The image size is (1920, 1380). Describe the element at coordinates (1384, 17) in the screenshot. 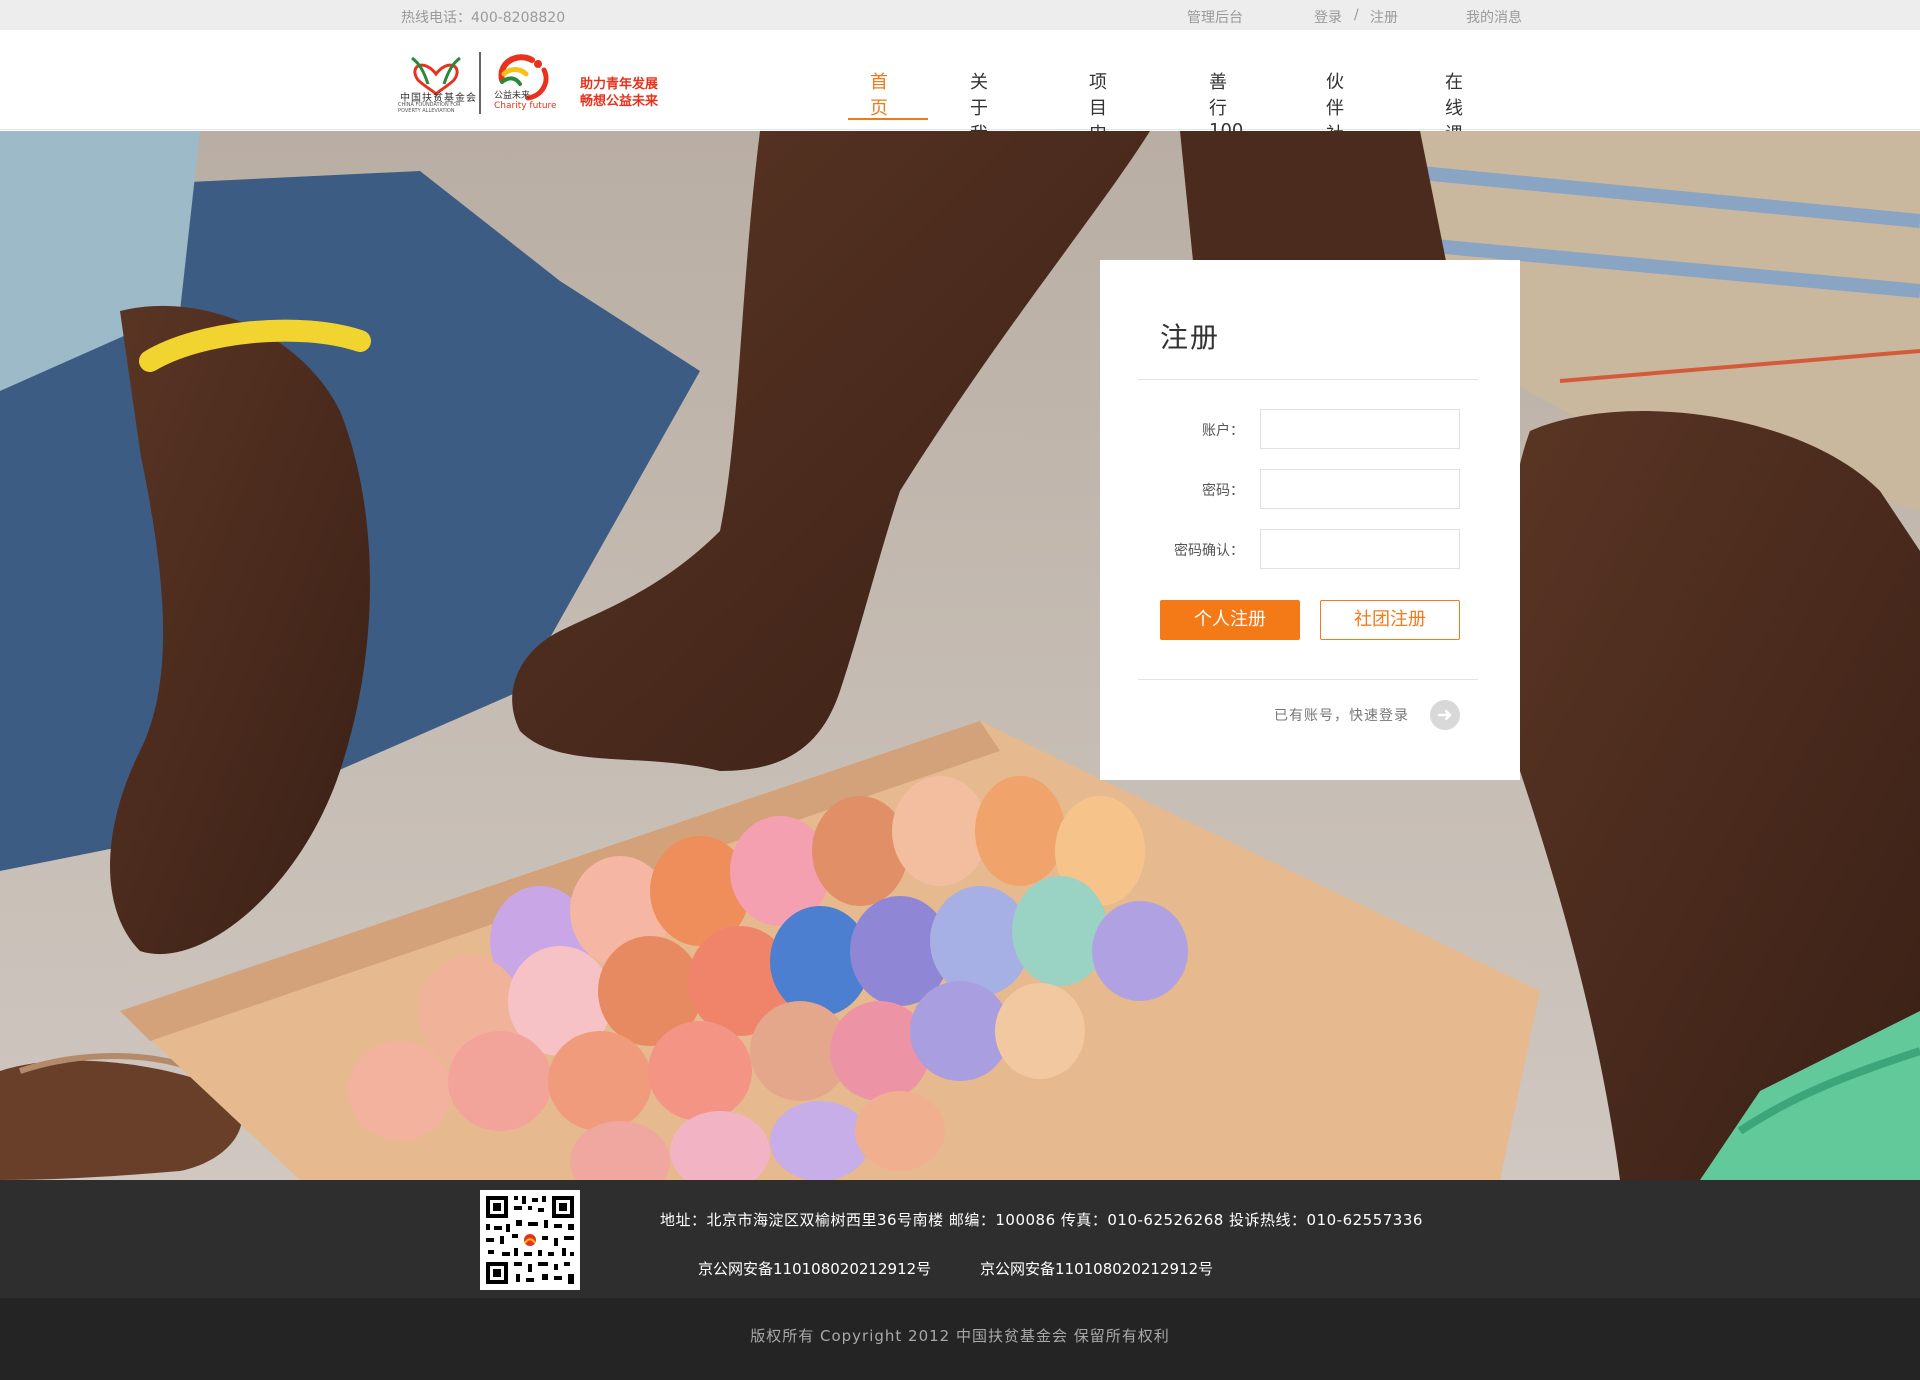

I see `register-link: 注册` at that location.